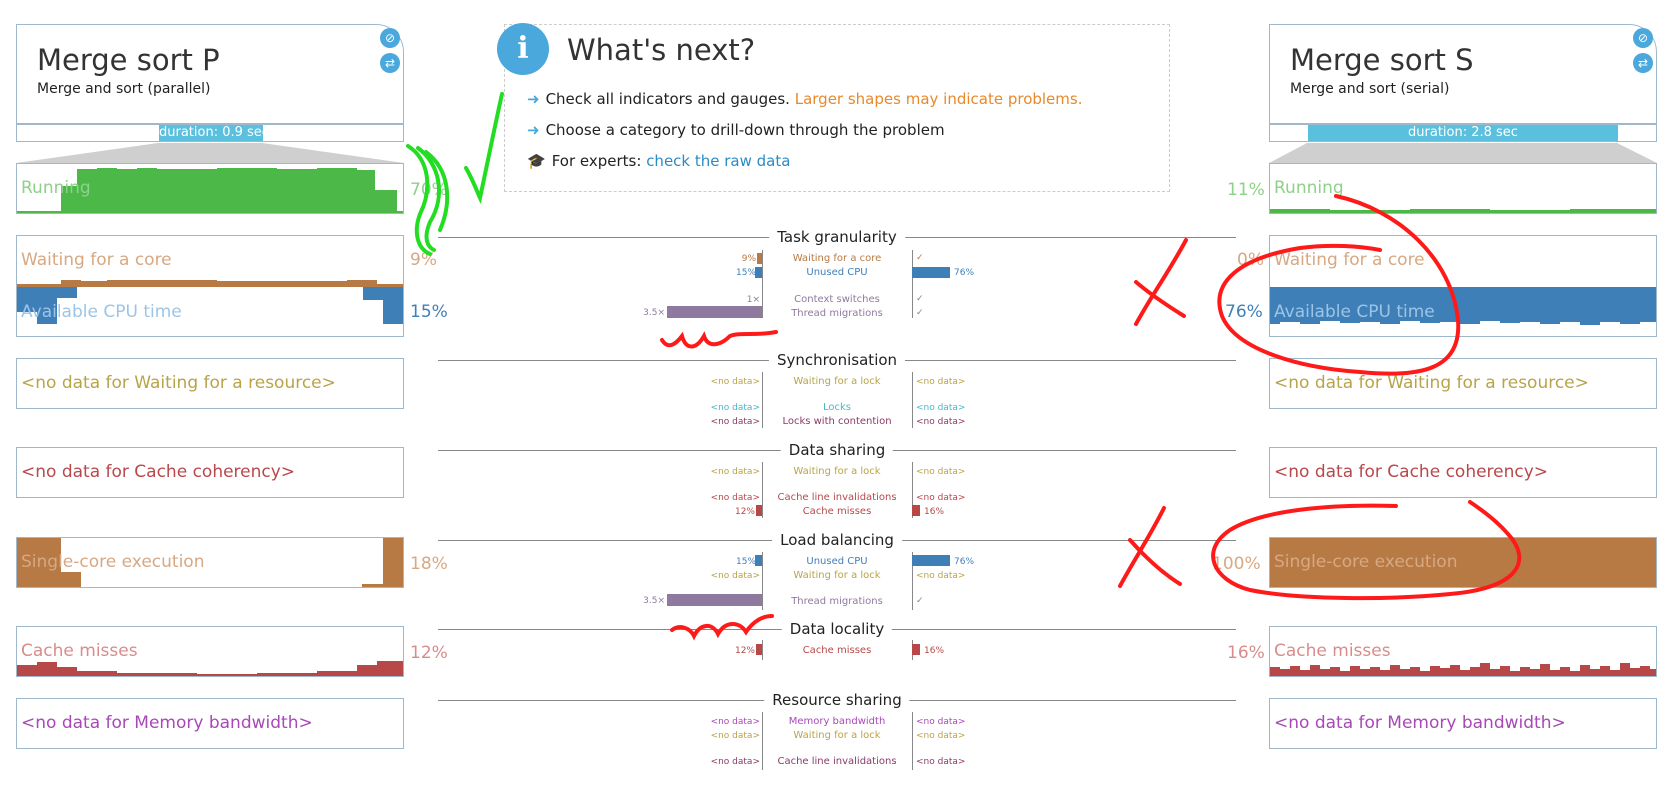 The width and height of the screenshot is (1672, 796). I want to click on lb-thread-migrations-left-bar, so click(714, 600).